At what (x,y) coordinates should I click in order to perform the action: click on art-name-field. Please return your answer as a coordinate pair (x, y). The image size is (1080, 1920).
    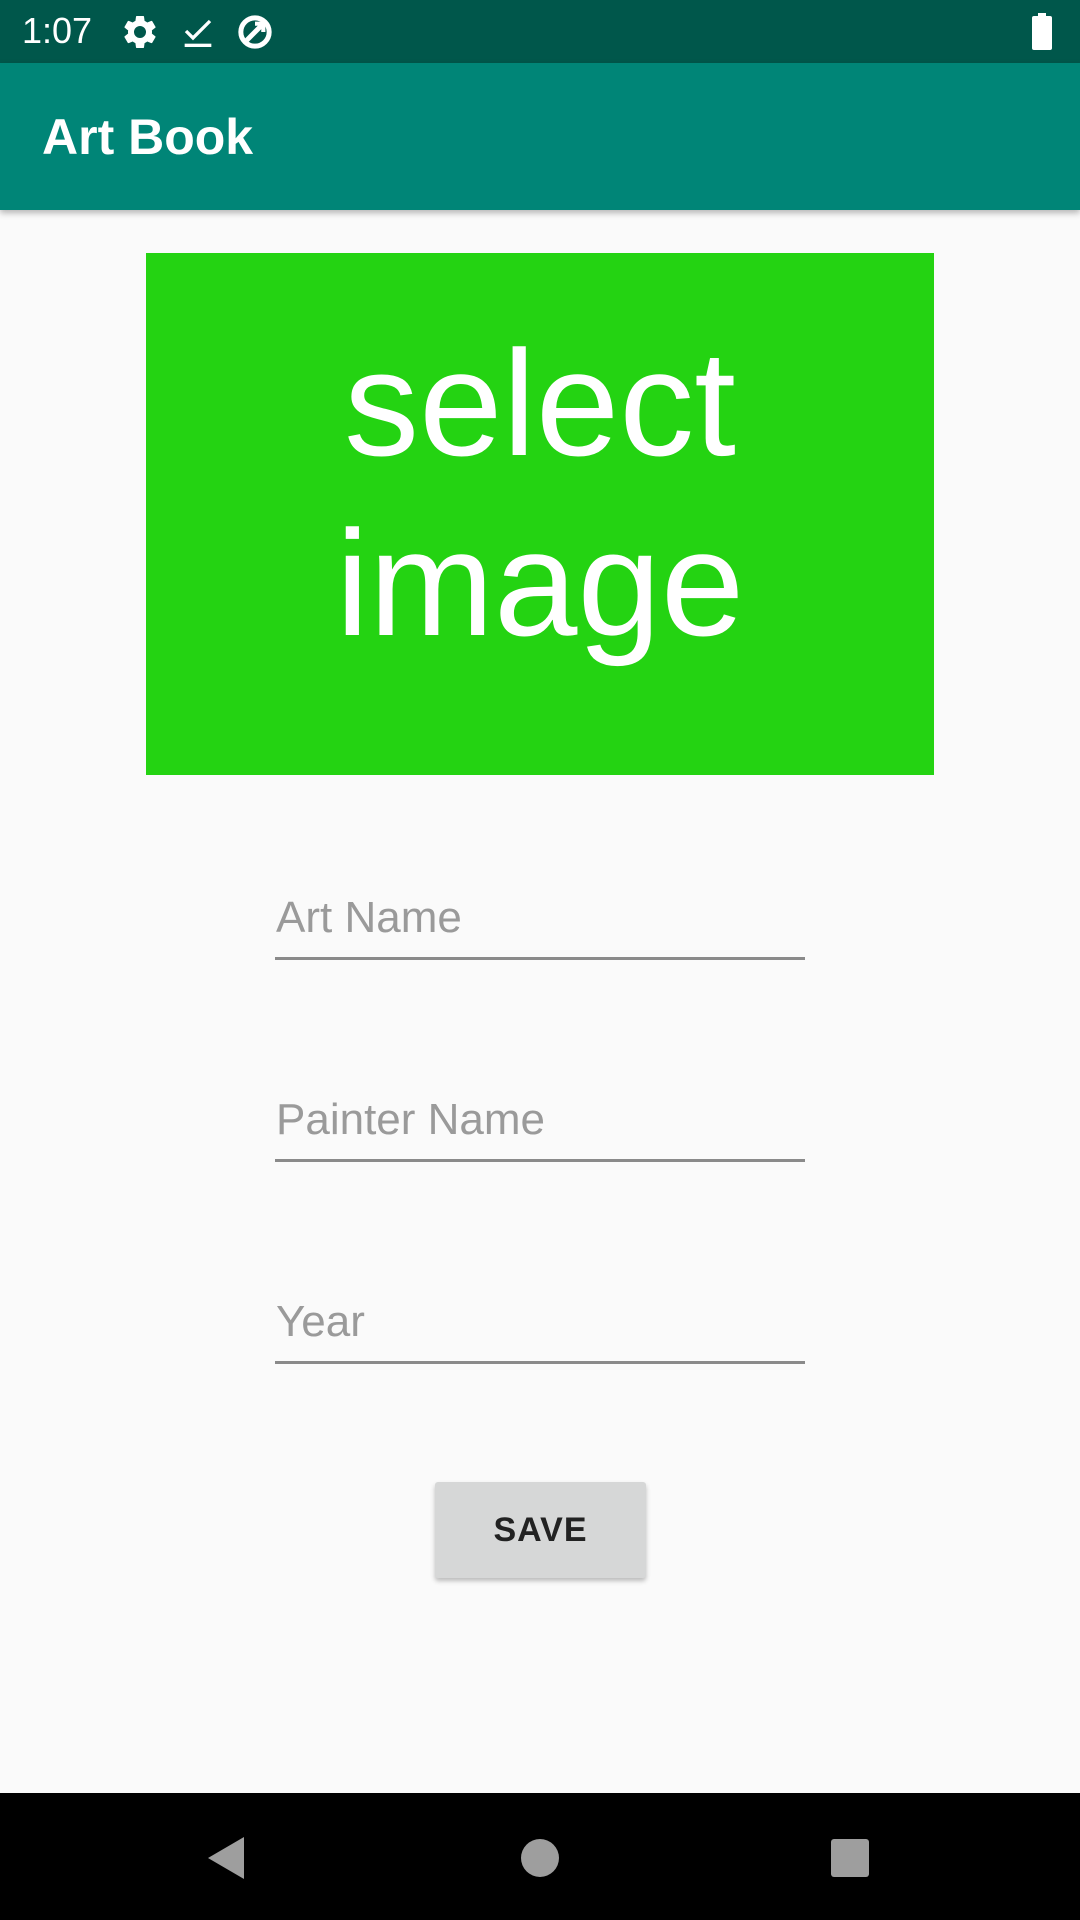
    Looking at the image, I should click on (540, 925).